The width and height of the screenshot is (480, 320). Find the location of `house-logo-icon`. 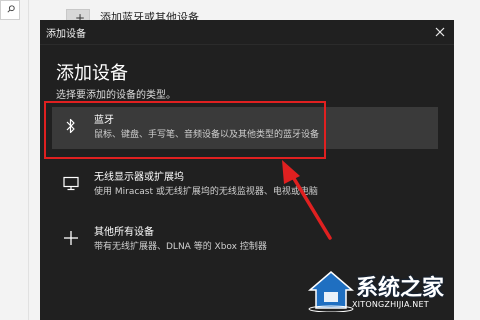

house-logo-icon is located at coordinates (331, 291).